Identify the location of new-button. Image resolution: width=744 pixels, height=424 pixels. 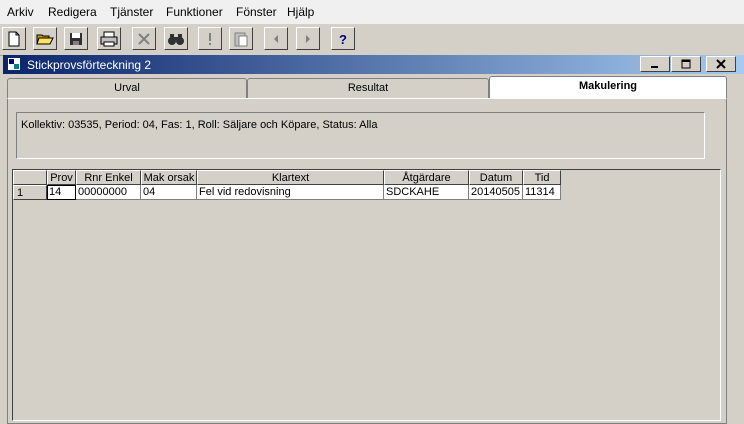
(14, 38).